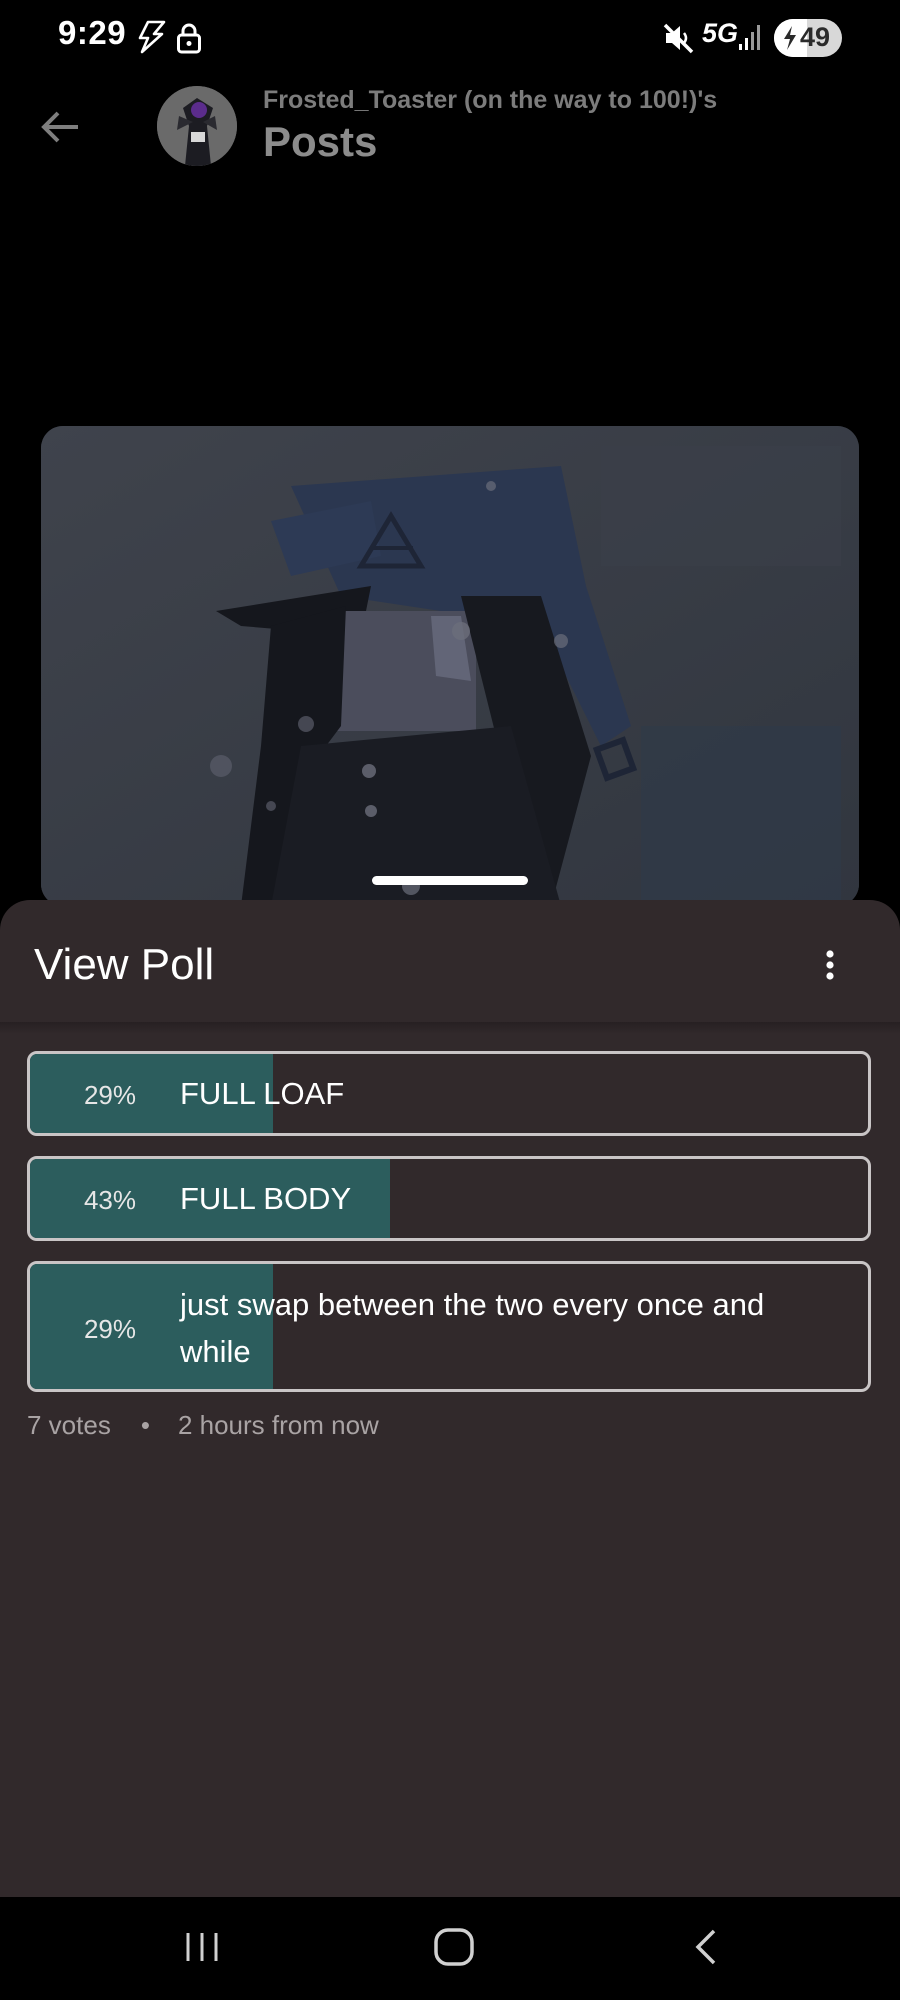 This screenshot has height=2000, width=900. Describe the element at coordinates (450, 880) in the screenshot. I see `drag-handle` at that location.